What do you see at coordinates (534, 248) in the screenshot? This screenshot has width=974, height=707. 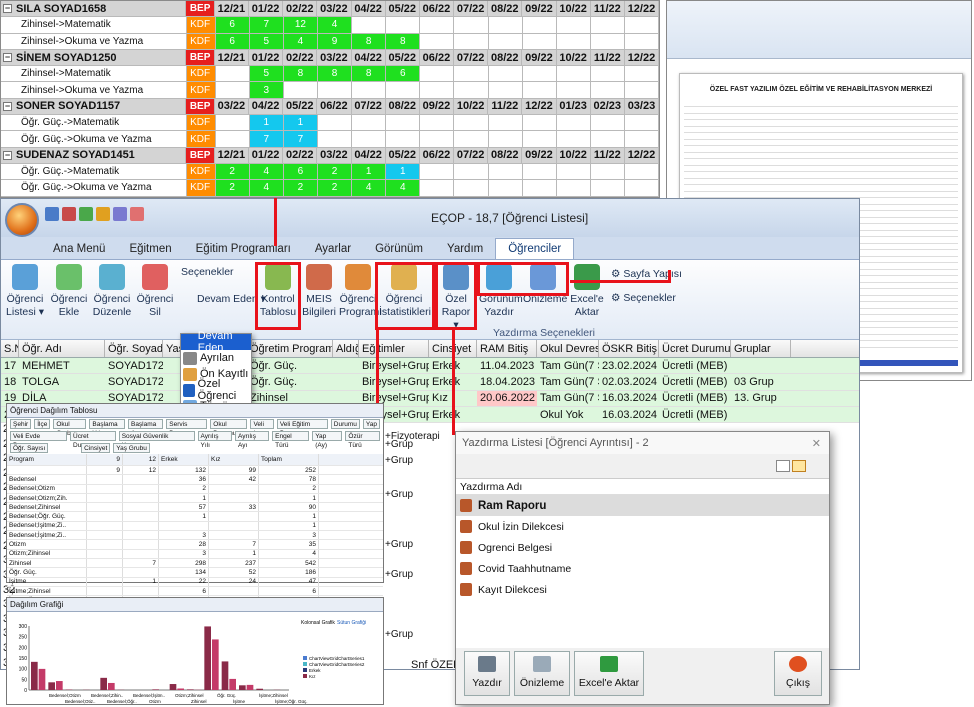 I see `tab--renciler: Öğrenciler` at bounding box center [534, 248].